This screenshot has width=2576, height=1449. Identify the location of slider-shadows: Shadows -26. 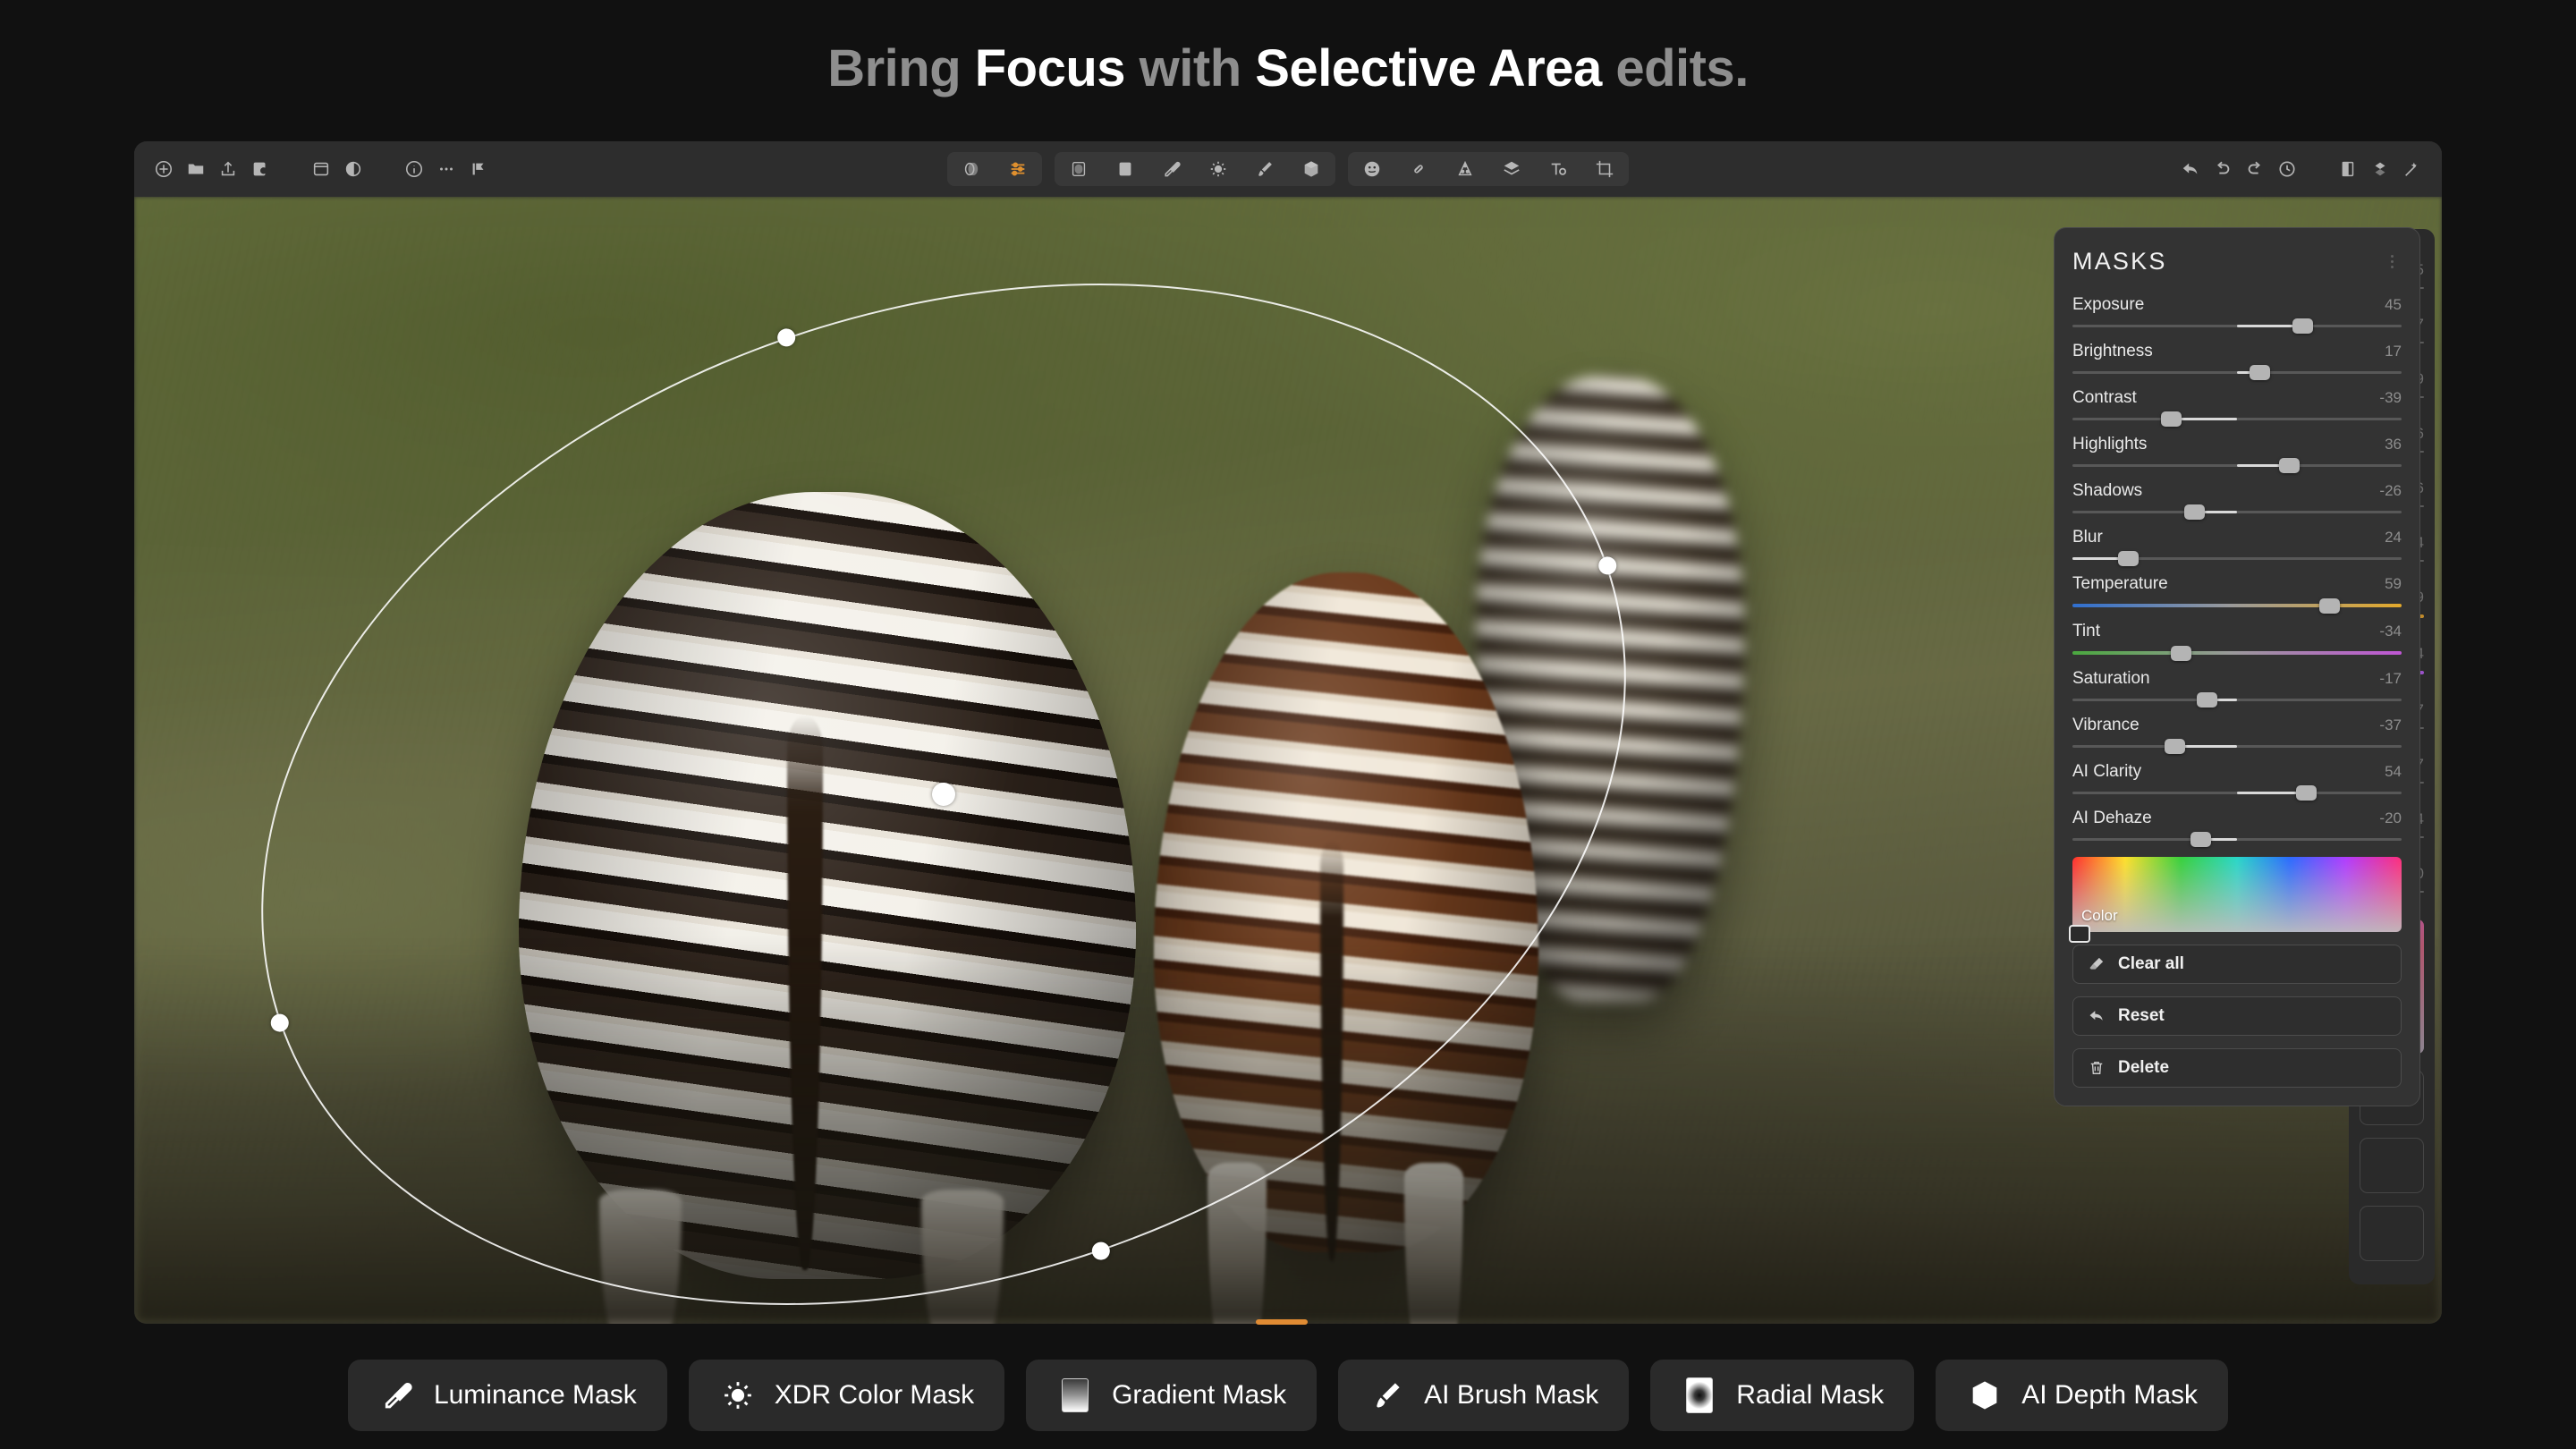
(2237, 500).